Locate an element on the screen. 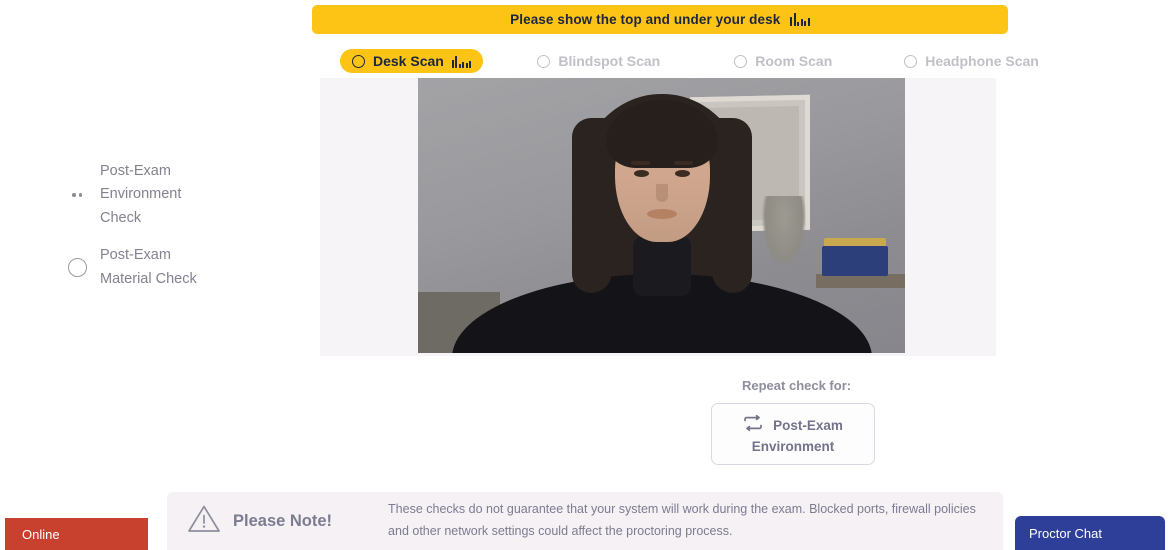 The height and width of the screenshot is (550, 1170). video-person-eye-left is located at coordinates (641, 173).